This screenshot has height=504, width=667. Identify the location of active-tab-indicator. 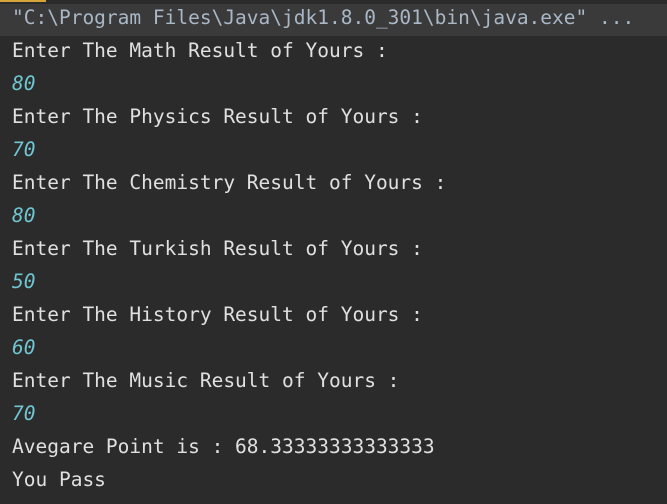
(23, 1).